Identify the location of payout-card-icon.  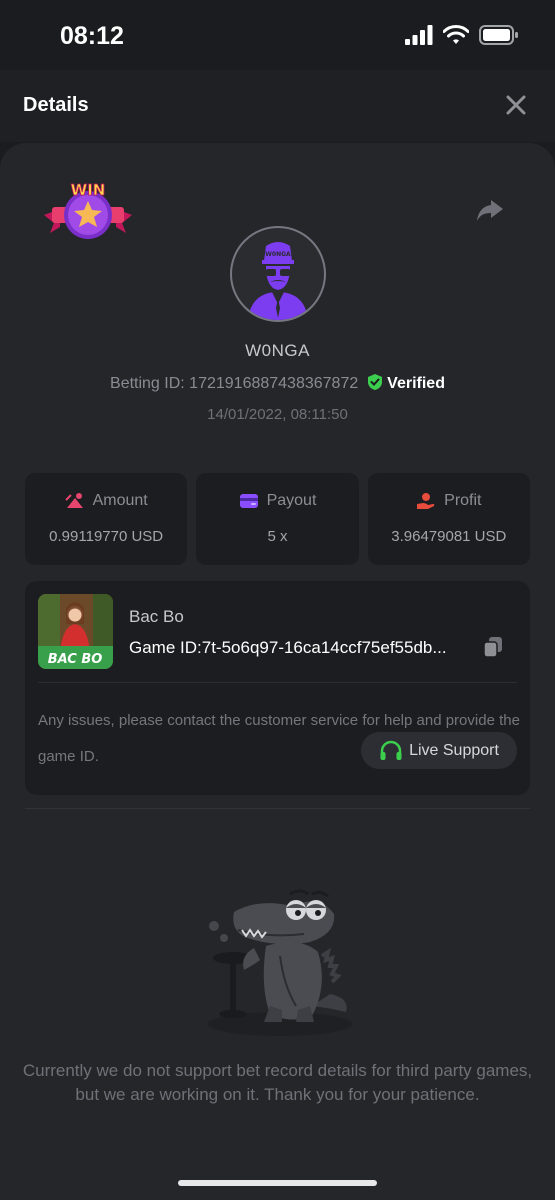
(248, 501).